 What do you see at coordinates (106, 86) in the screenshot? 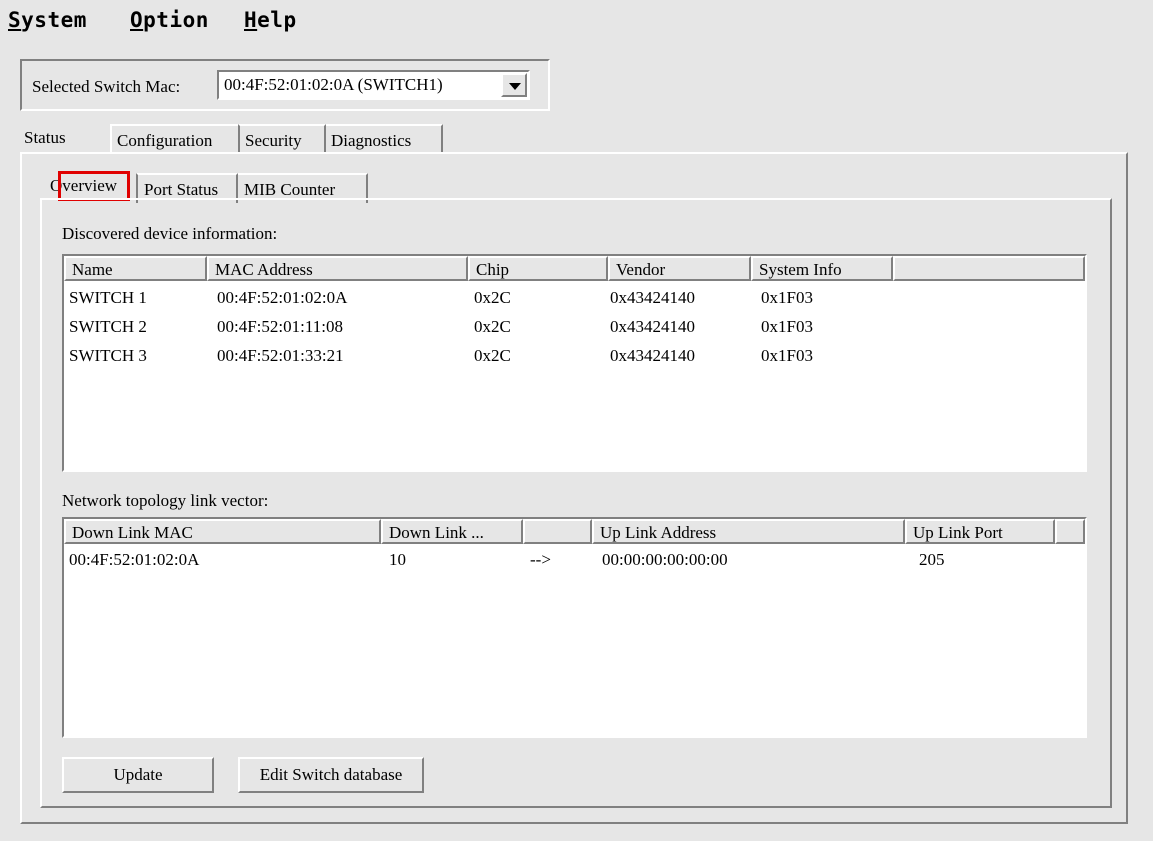
I see `selected-switch-label: Selected Switch Mac:` at bounding box center [106, 86].